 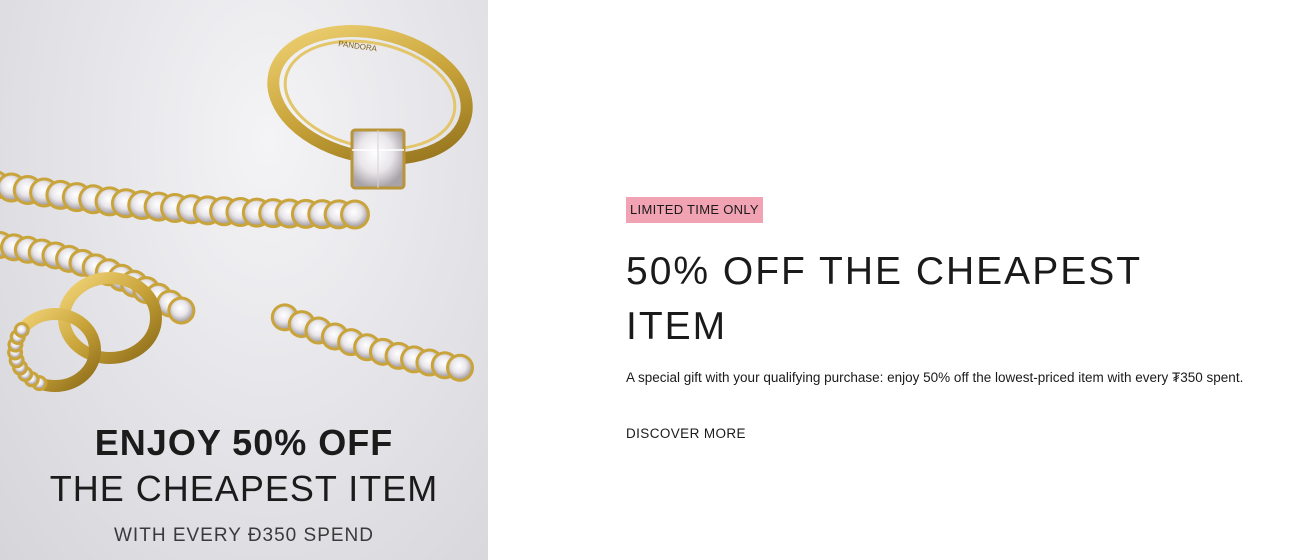 I want to click on limited-time-badge: LIMITED TIME ONLY, so click(x=694, y=210).